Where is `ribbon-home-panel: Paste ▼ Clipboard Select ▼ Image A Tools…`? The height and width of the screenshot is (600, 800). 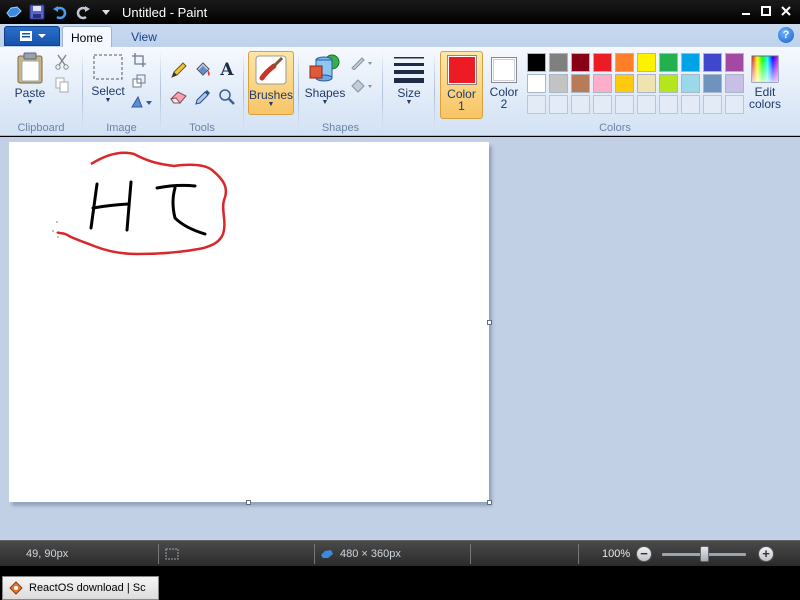 ribbon-home-panel: Paste ▼ Clipboard Select ▼ Image A Tools… is located at coordinates (400, 91).